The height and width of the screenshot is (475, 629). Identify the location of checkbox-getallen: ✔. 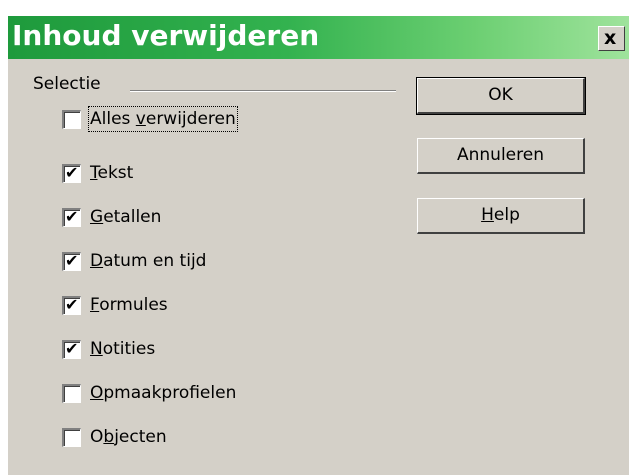
(71, 217).